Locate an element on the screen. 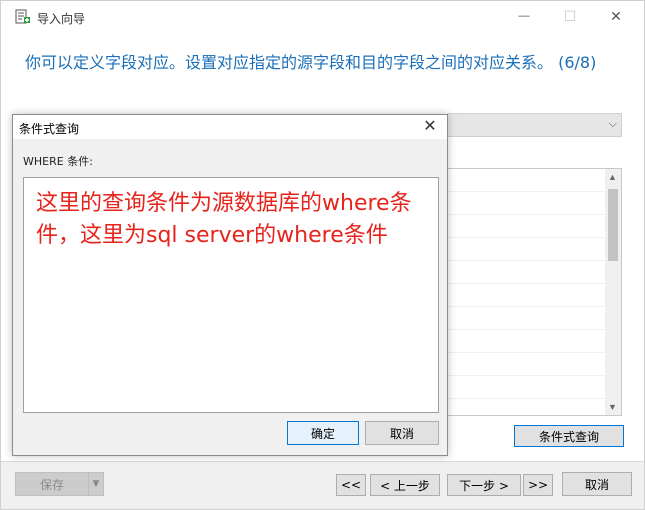  minimize-button: — is located at coordinates (524, 16).